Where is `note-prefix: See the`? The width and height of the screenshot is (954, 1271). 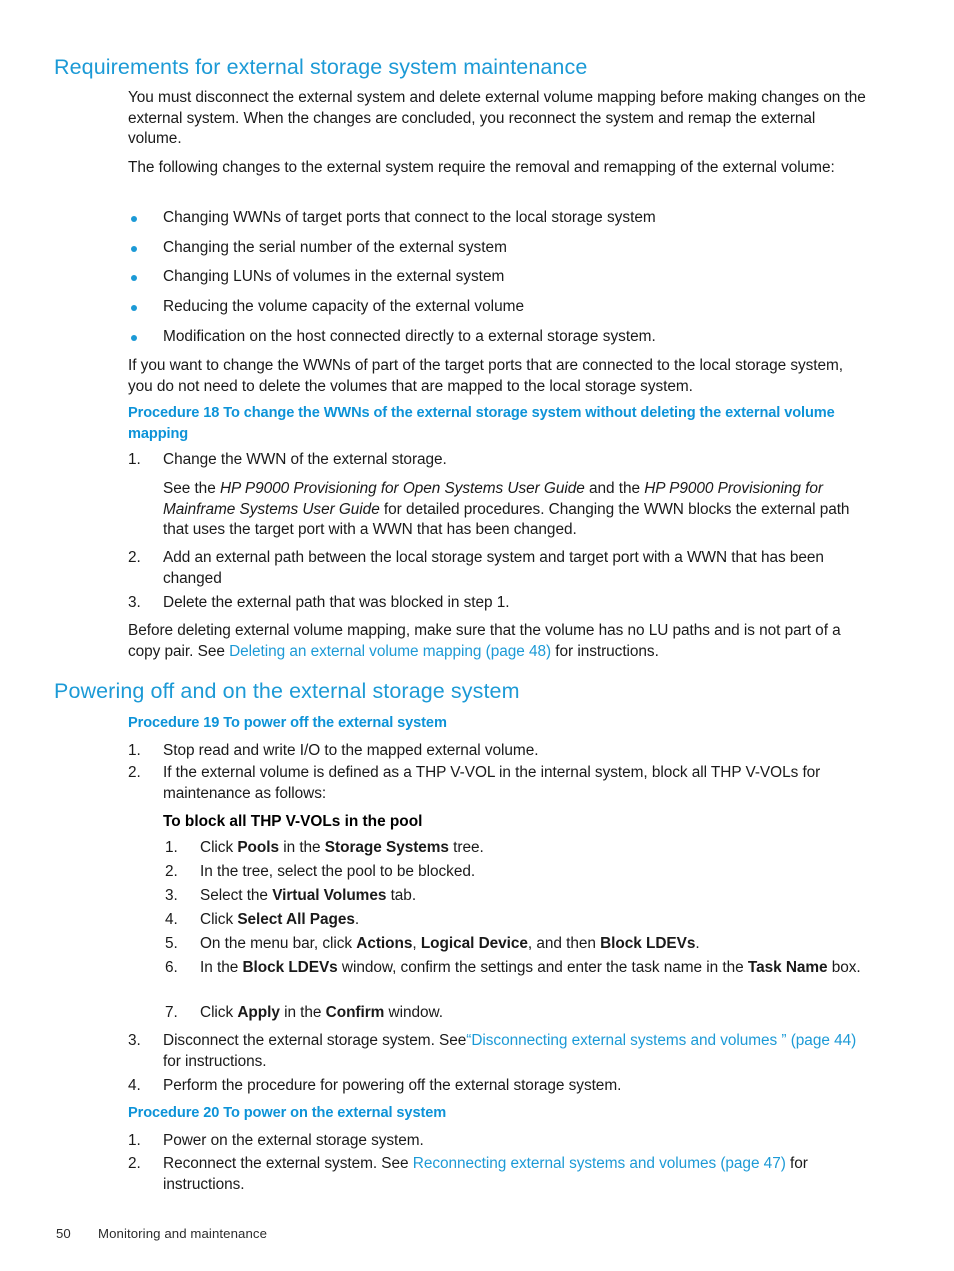 note-prefix: See the is located at coordinates (191, 488).